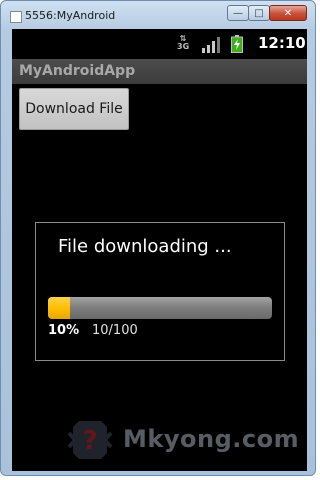 The height and width of the screenshot is (480, 320). What do you see at coordinates (237, 44) in the screenshot?
I see `battery-charging-icon` at bounding box center [237, 44].